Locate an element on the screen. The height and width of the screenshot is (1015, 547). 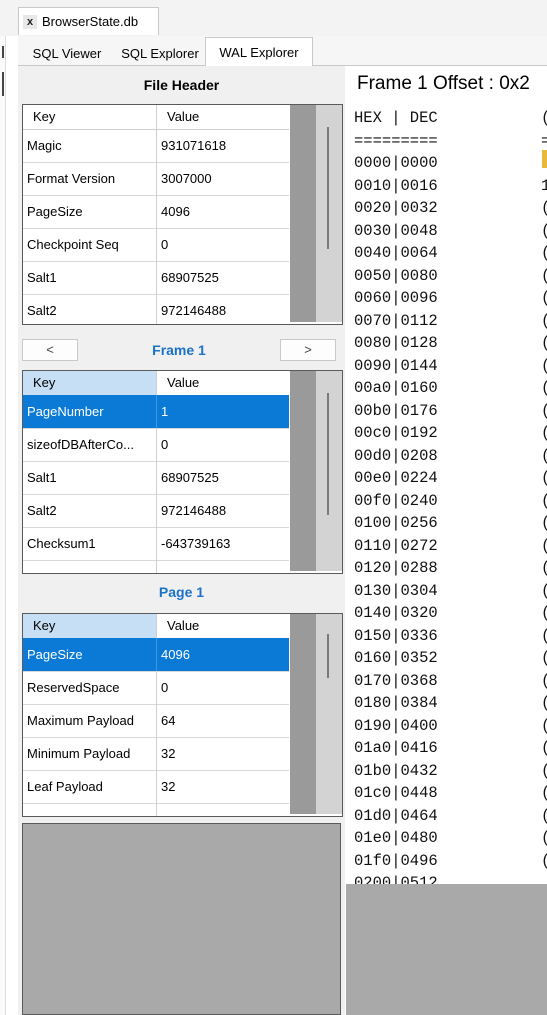
row-key: Minimum Payload is located at coordinates (90, 753).